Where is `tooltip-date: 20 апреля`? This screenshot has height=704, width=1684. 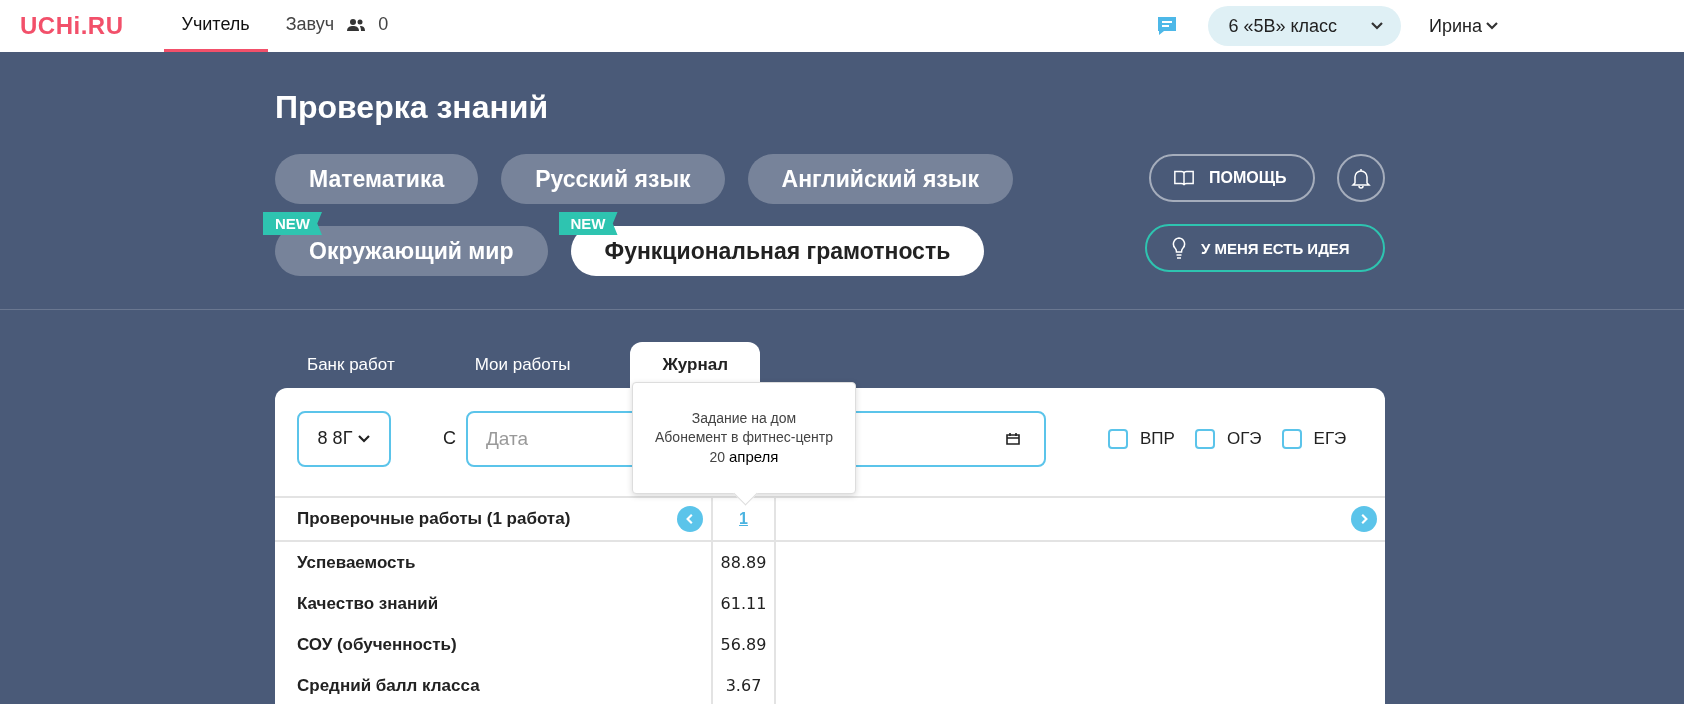
tooltip-date: 20 апреля is located at coordinates (744, 457).